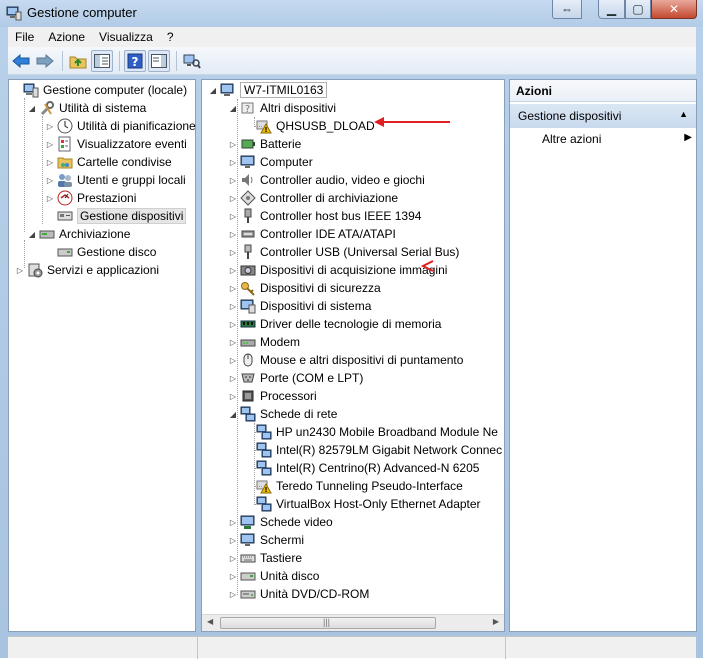 This screenshot has width=703, height=659. I want to click on help-button: ?, so click(135, 60).